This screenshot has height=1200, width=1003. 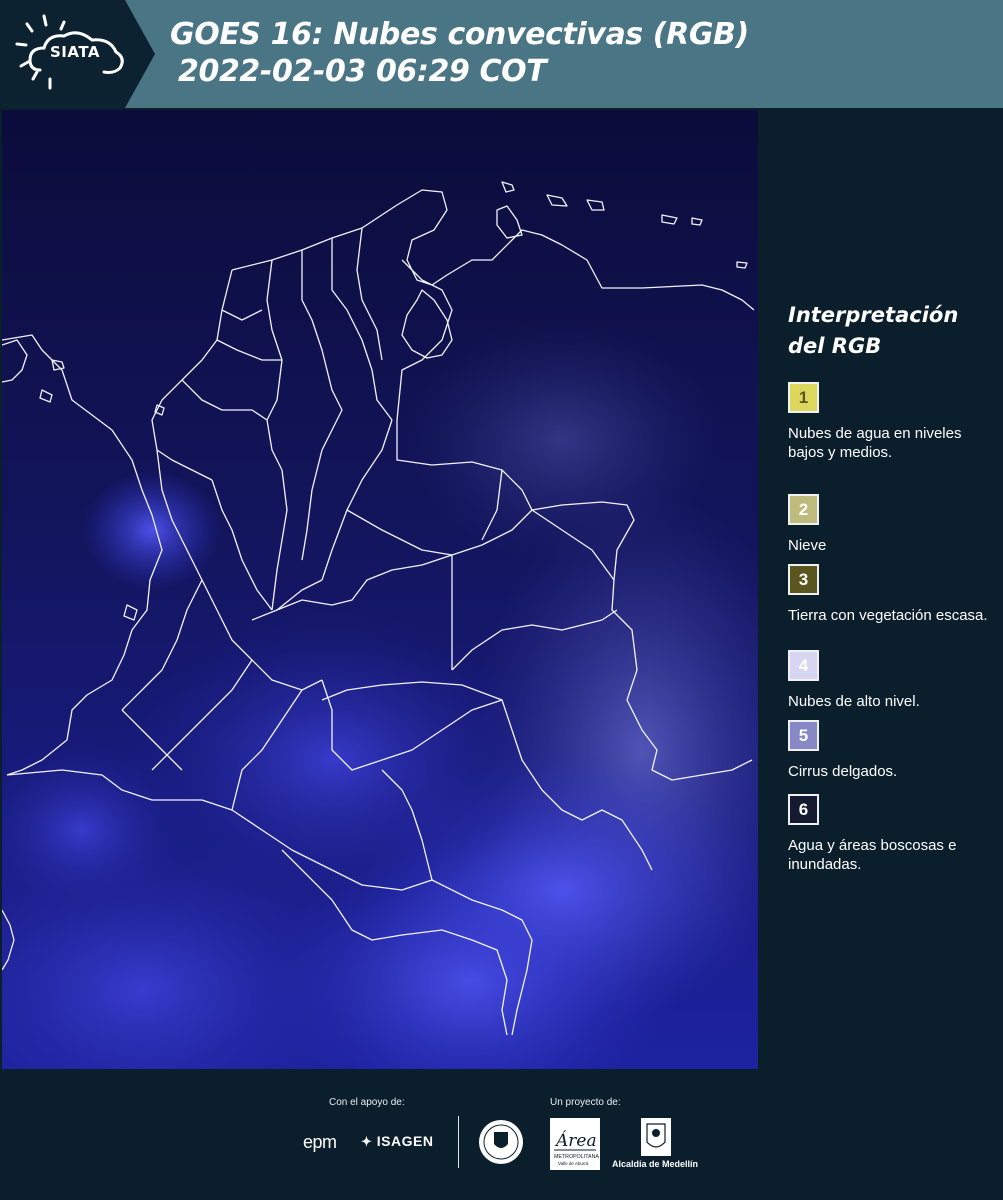 What do you see at coordinates (854, 701) in the screenshot?
I see `legend-label: Nubes de alto nivel.` at bounding box center [854, 701].